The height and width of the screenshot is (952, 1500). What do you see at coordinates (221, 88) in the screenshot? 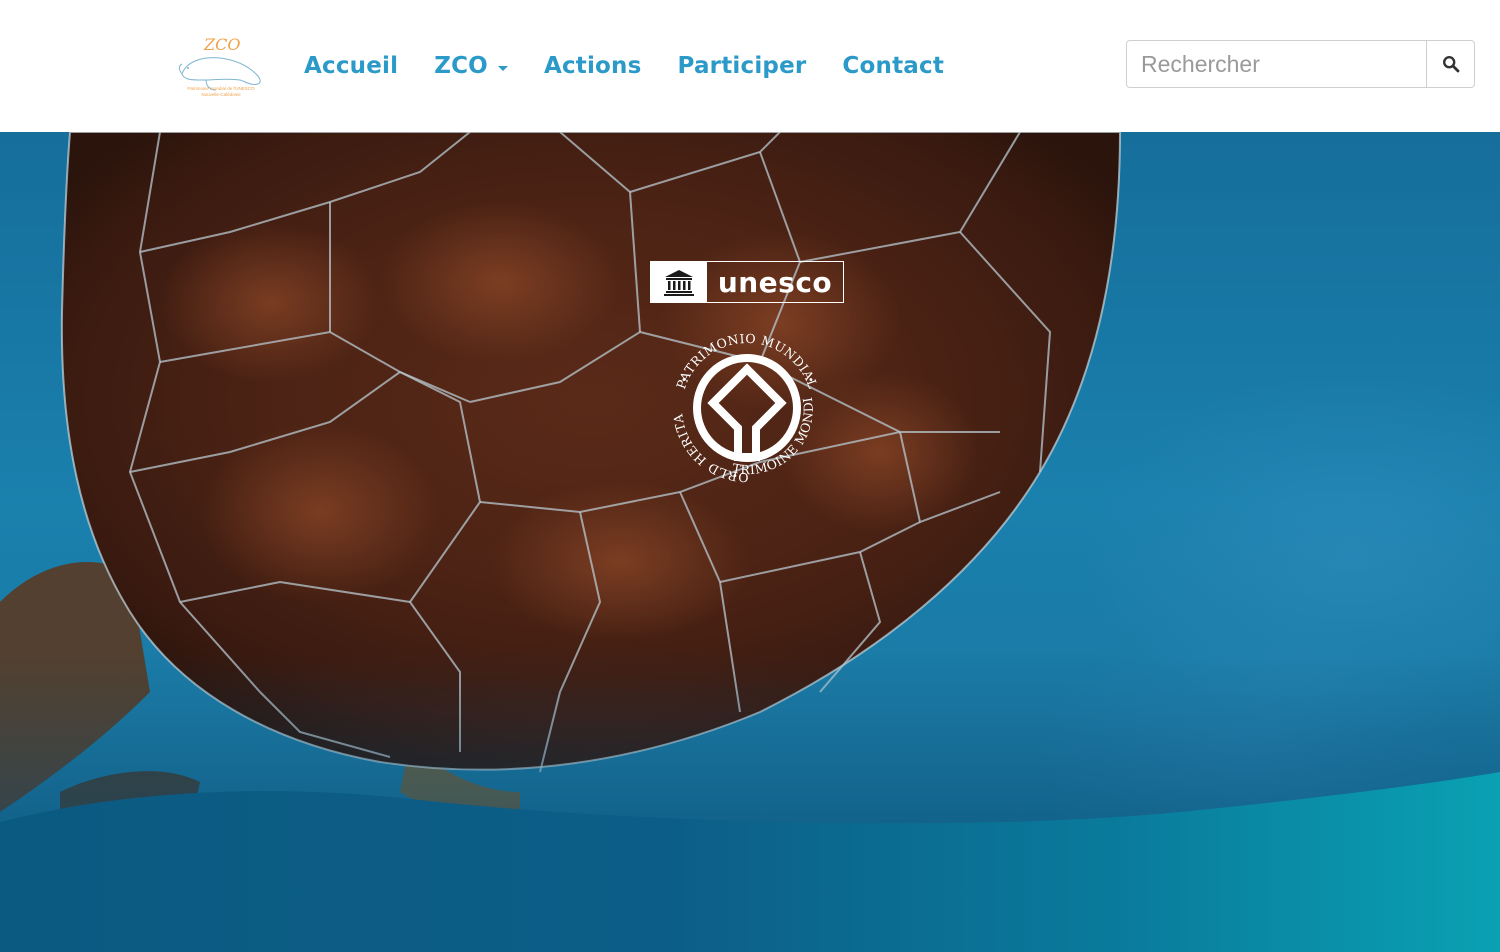
I see `logo-subtitle-1: Patrimoine mondial de l'UNESCO` at bounding box center [221, 88].